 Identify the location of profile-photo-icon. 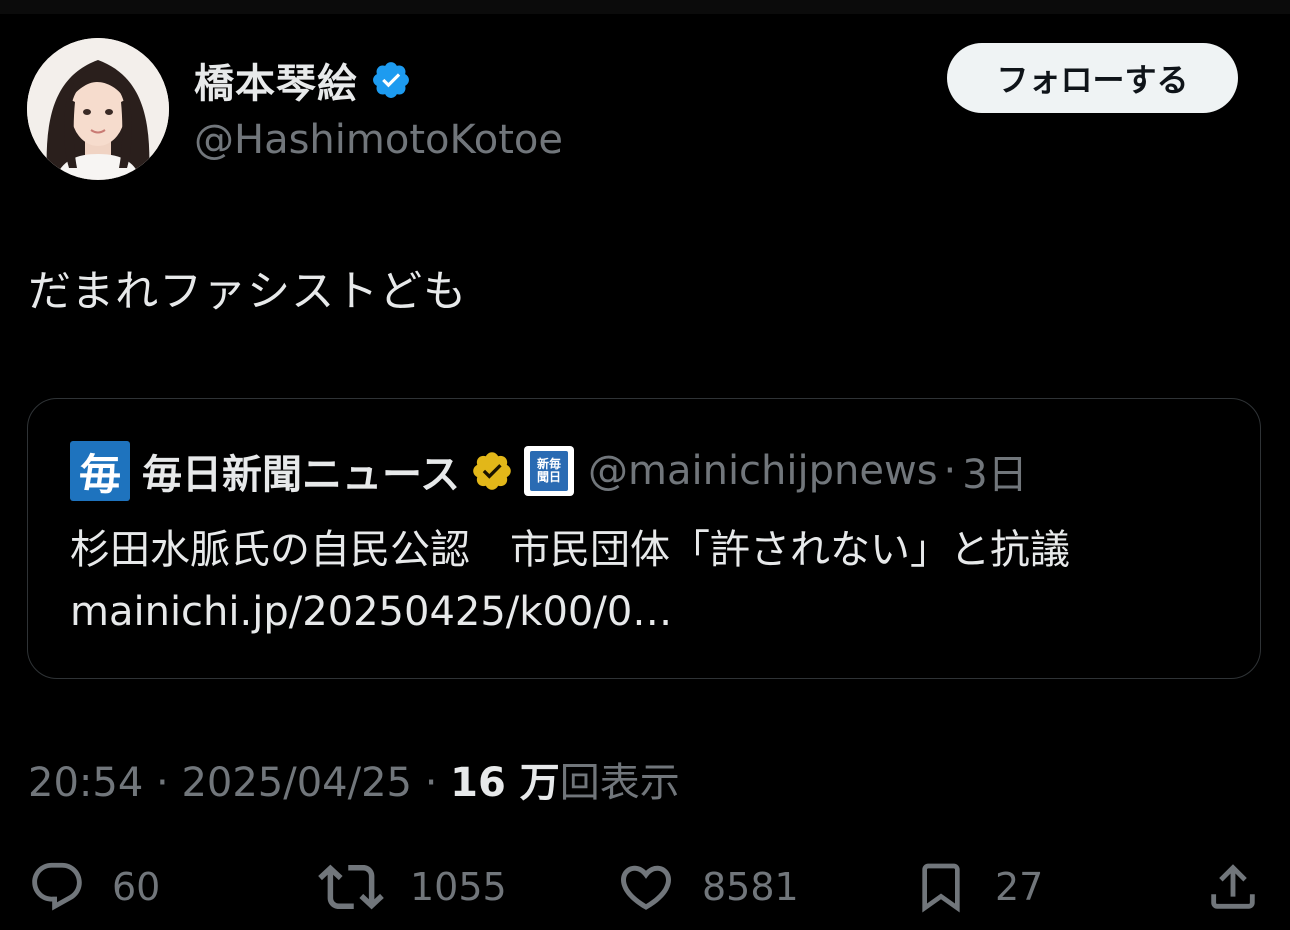
(98, 109).